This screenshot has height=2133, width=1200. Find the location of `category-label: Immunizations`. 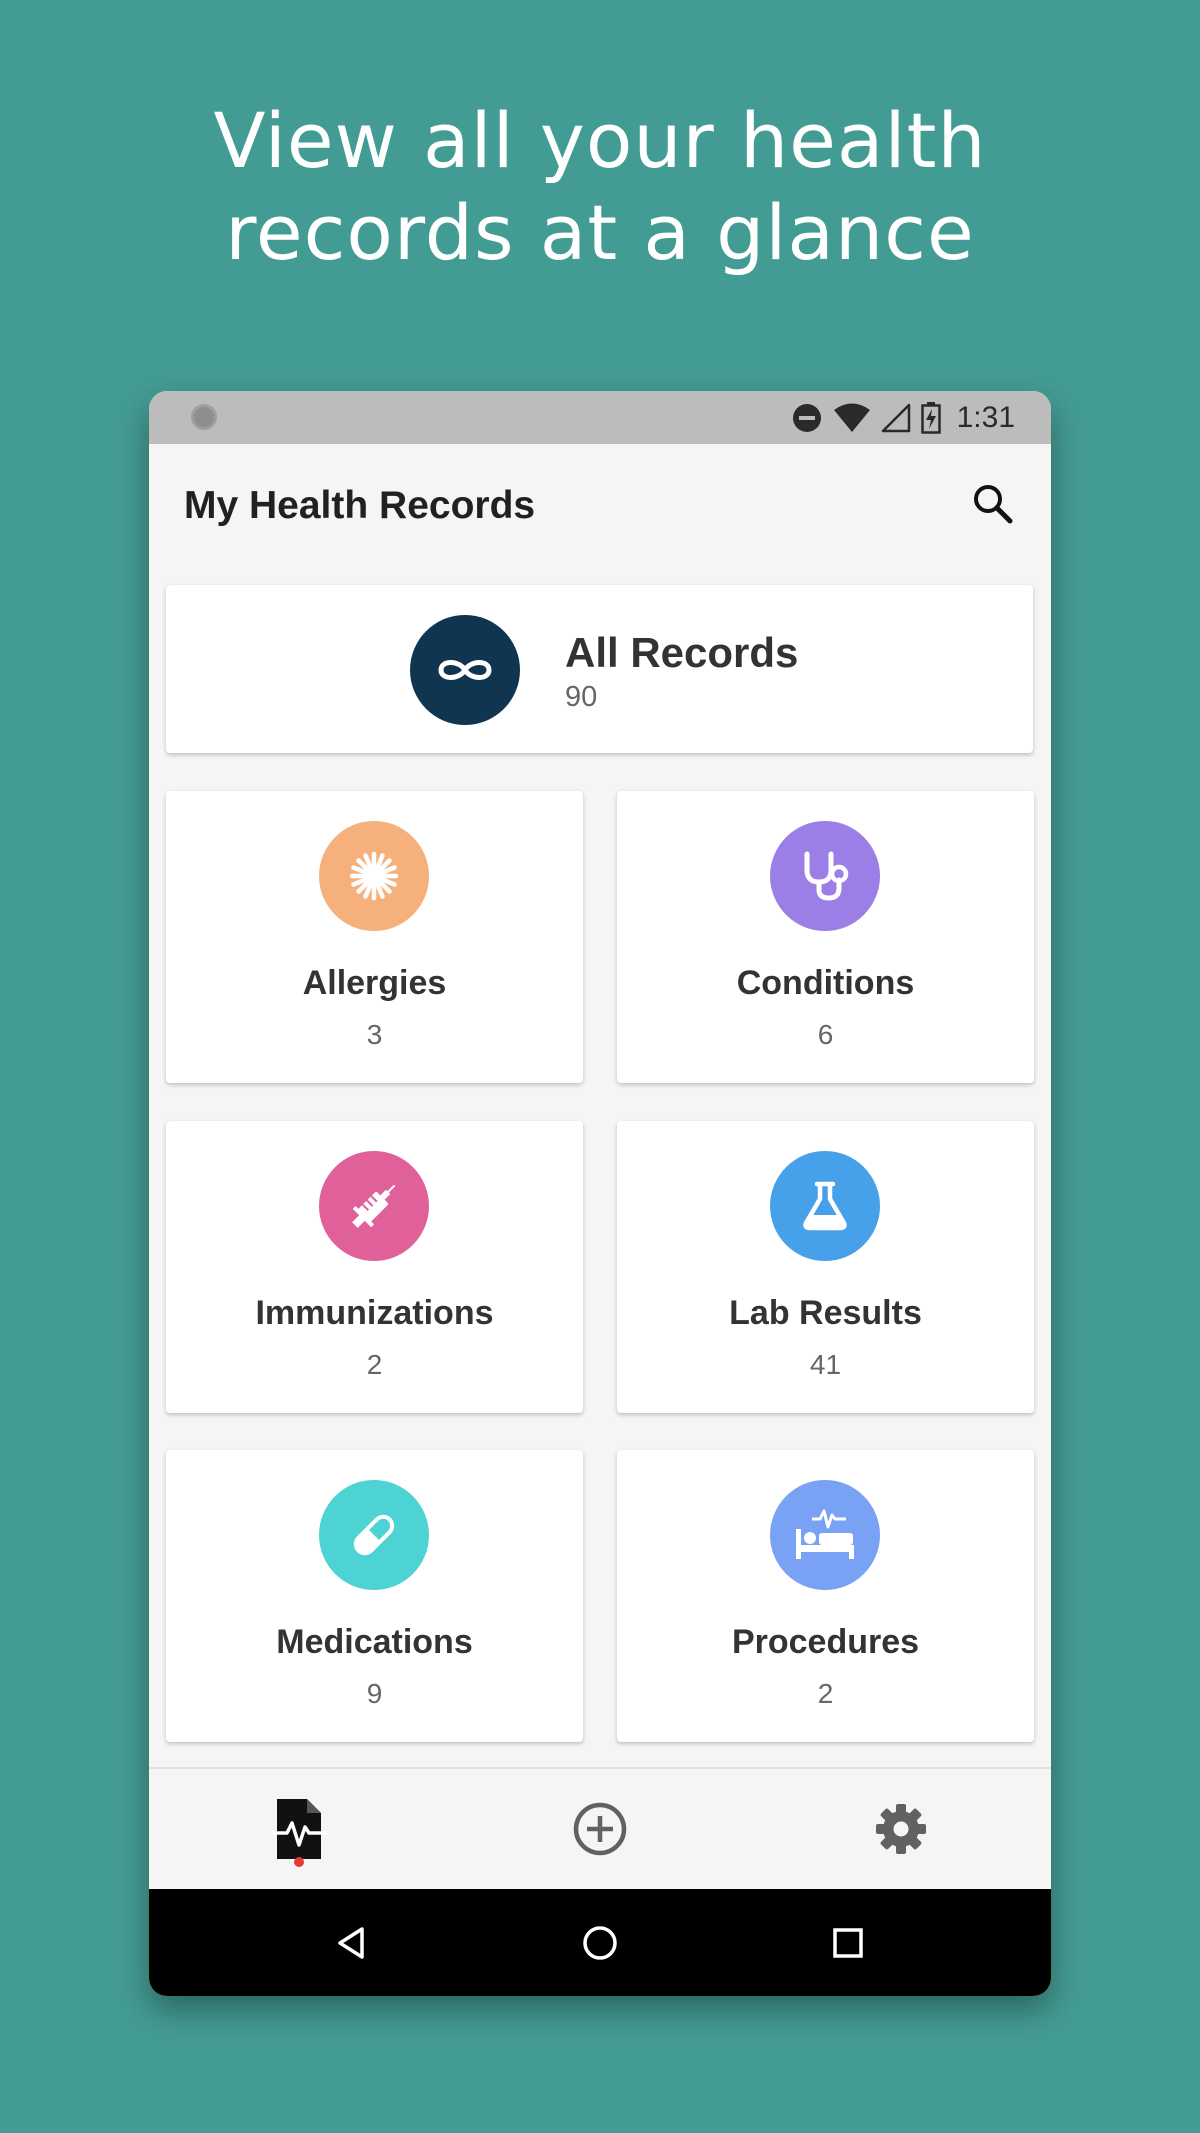

category-label: Immunizations is located at coordinates (374, 1313).